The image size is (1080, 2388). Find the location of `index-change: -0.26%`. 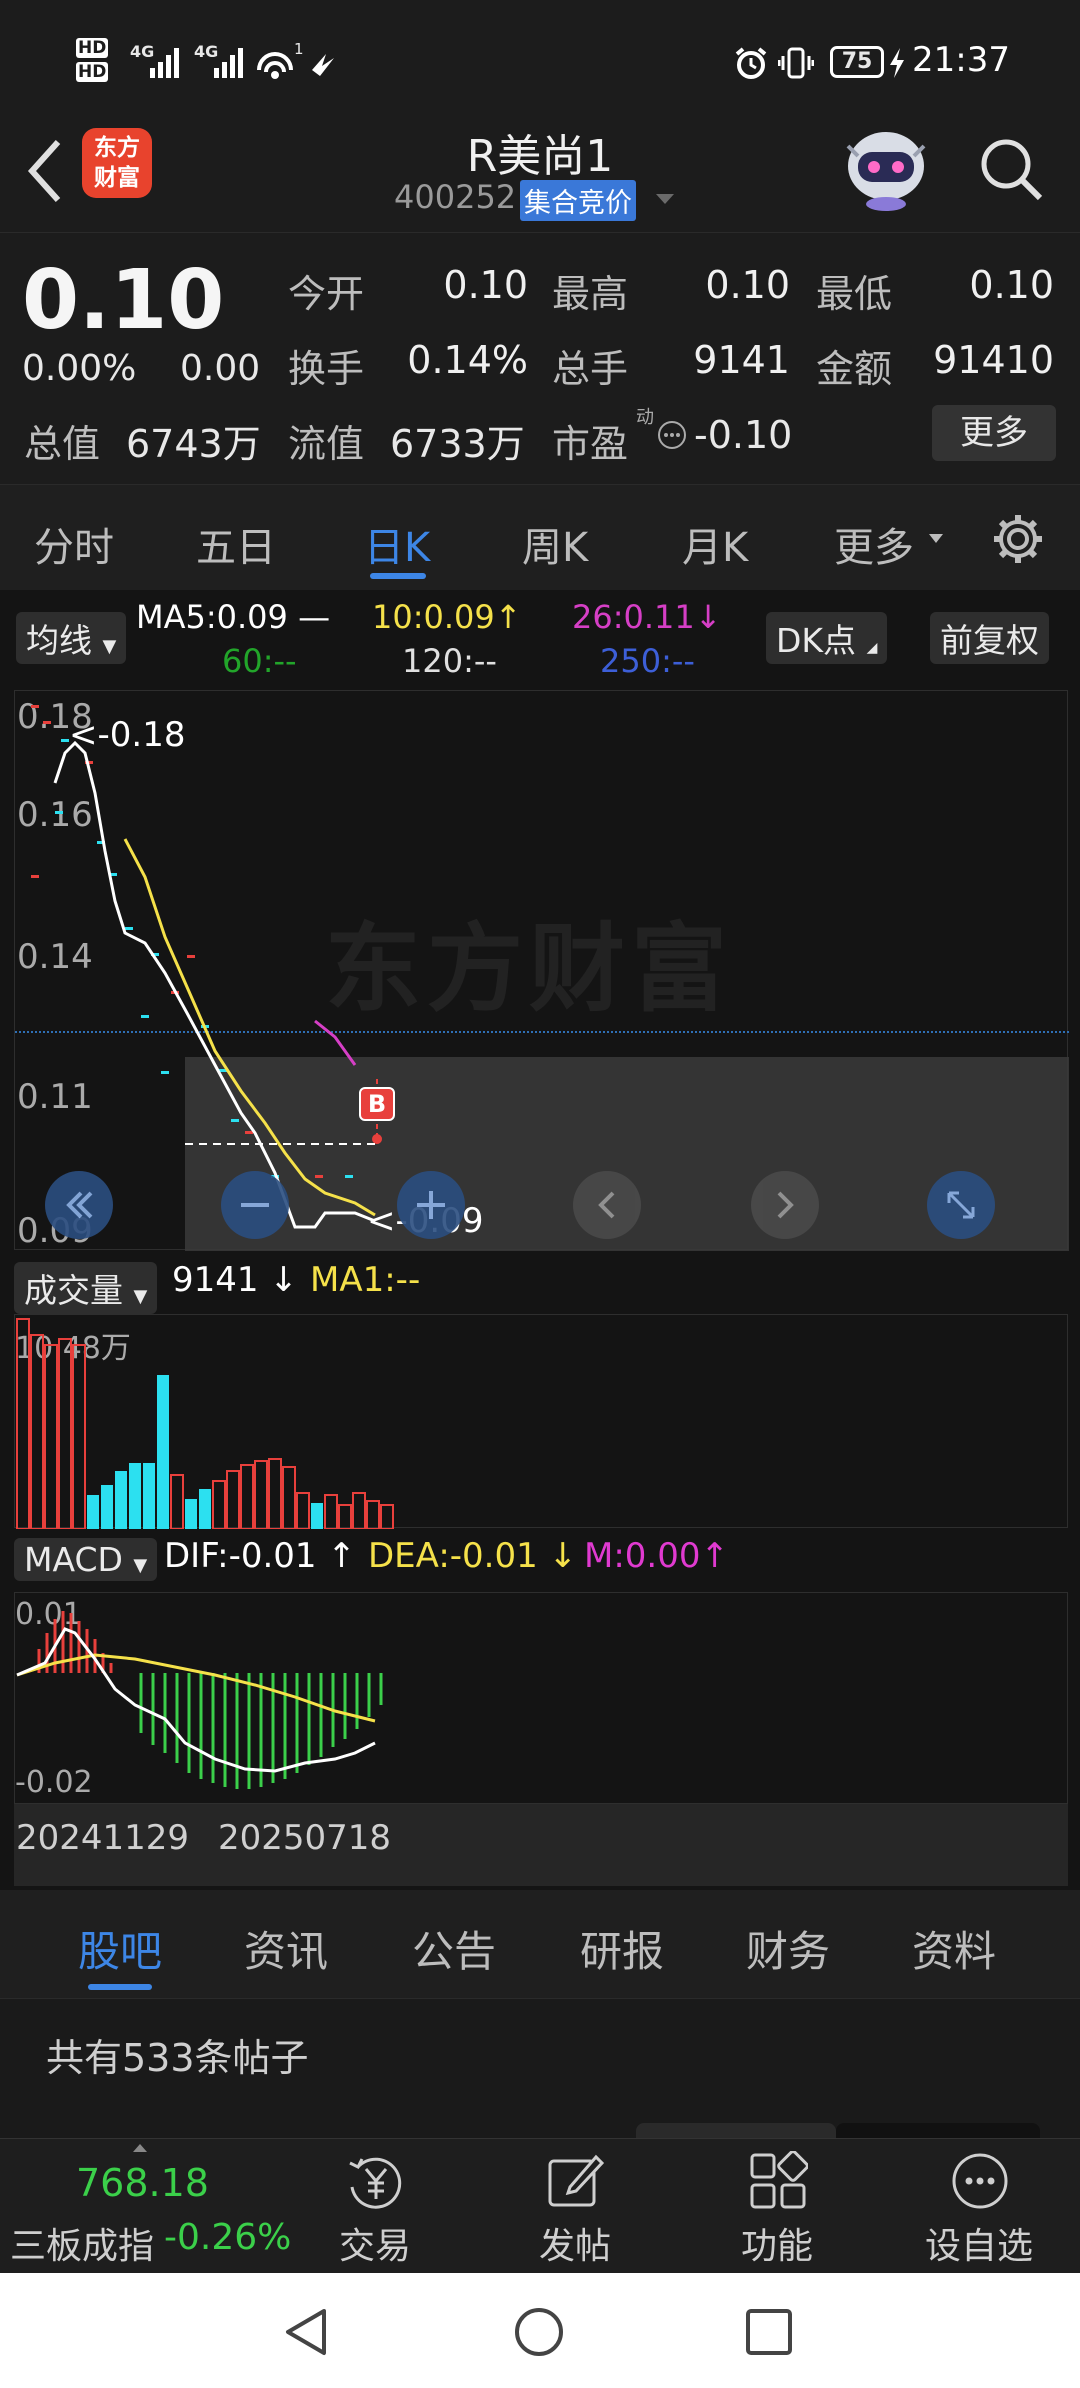

index-change: -0.26% is located at coordinates (228, 2237).